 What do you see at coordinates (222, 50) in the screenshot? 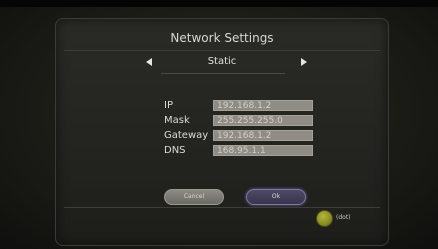
I see `title-divider` at bounding box center [222, 50].